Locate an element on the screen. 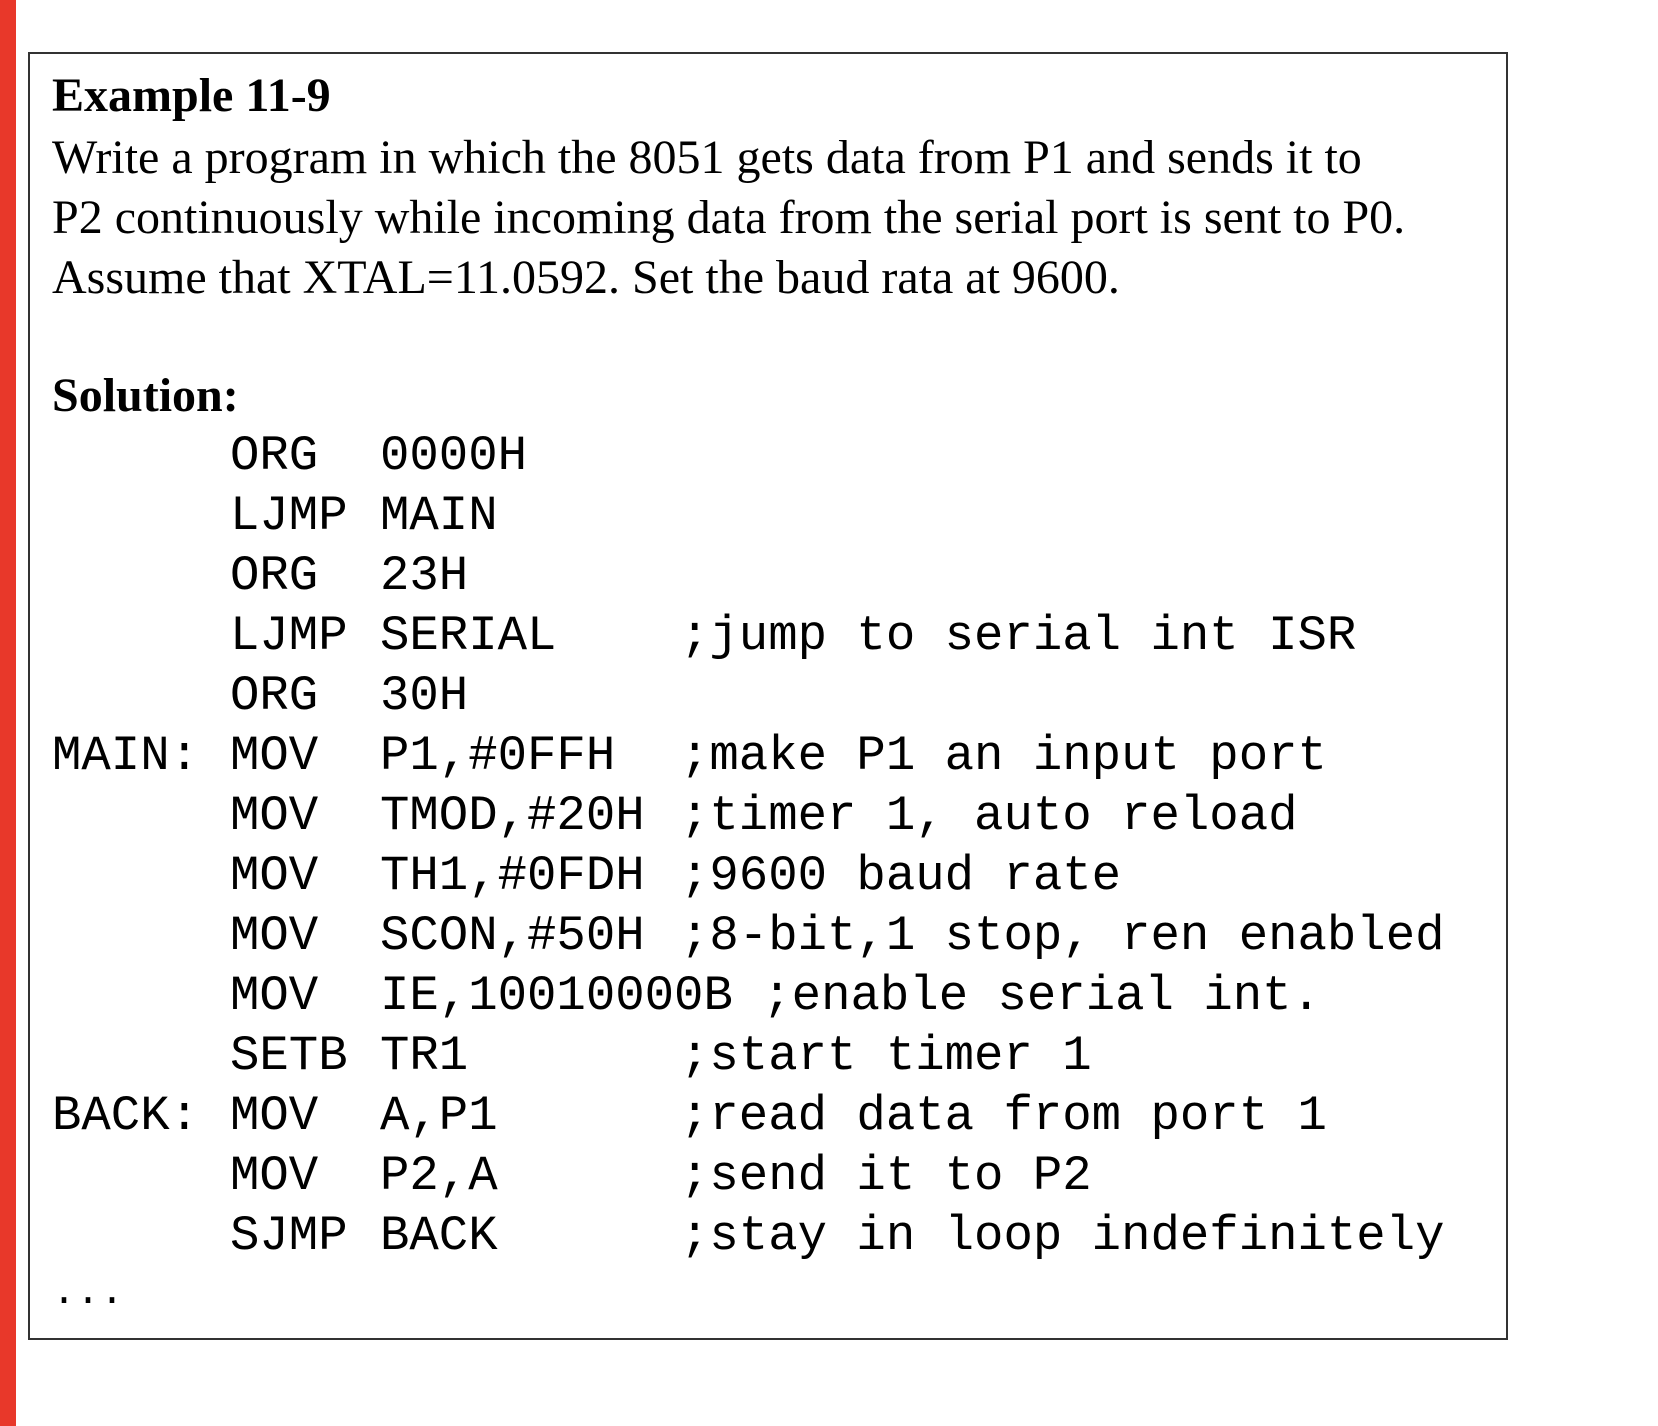  code-comment: ;read data from port 1 is located at coordinates (1003, 1116).